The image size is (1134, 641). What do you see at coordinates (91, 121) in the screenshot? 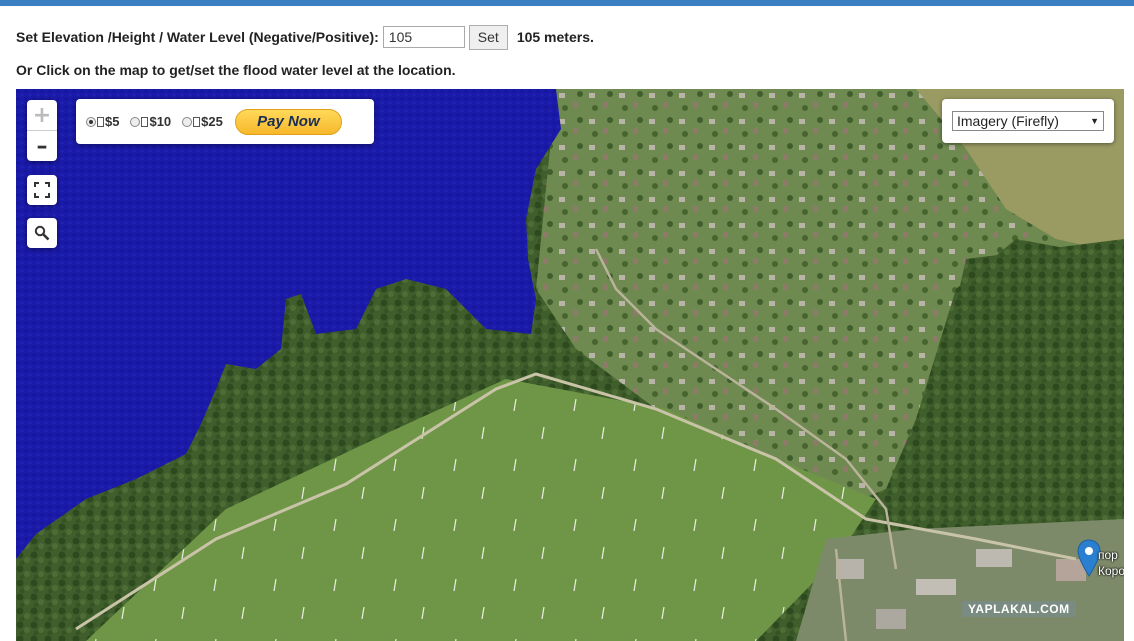
I see `radio-selected` at bounding box center [91, 121].